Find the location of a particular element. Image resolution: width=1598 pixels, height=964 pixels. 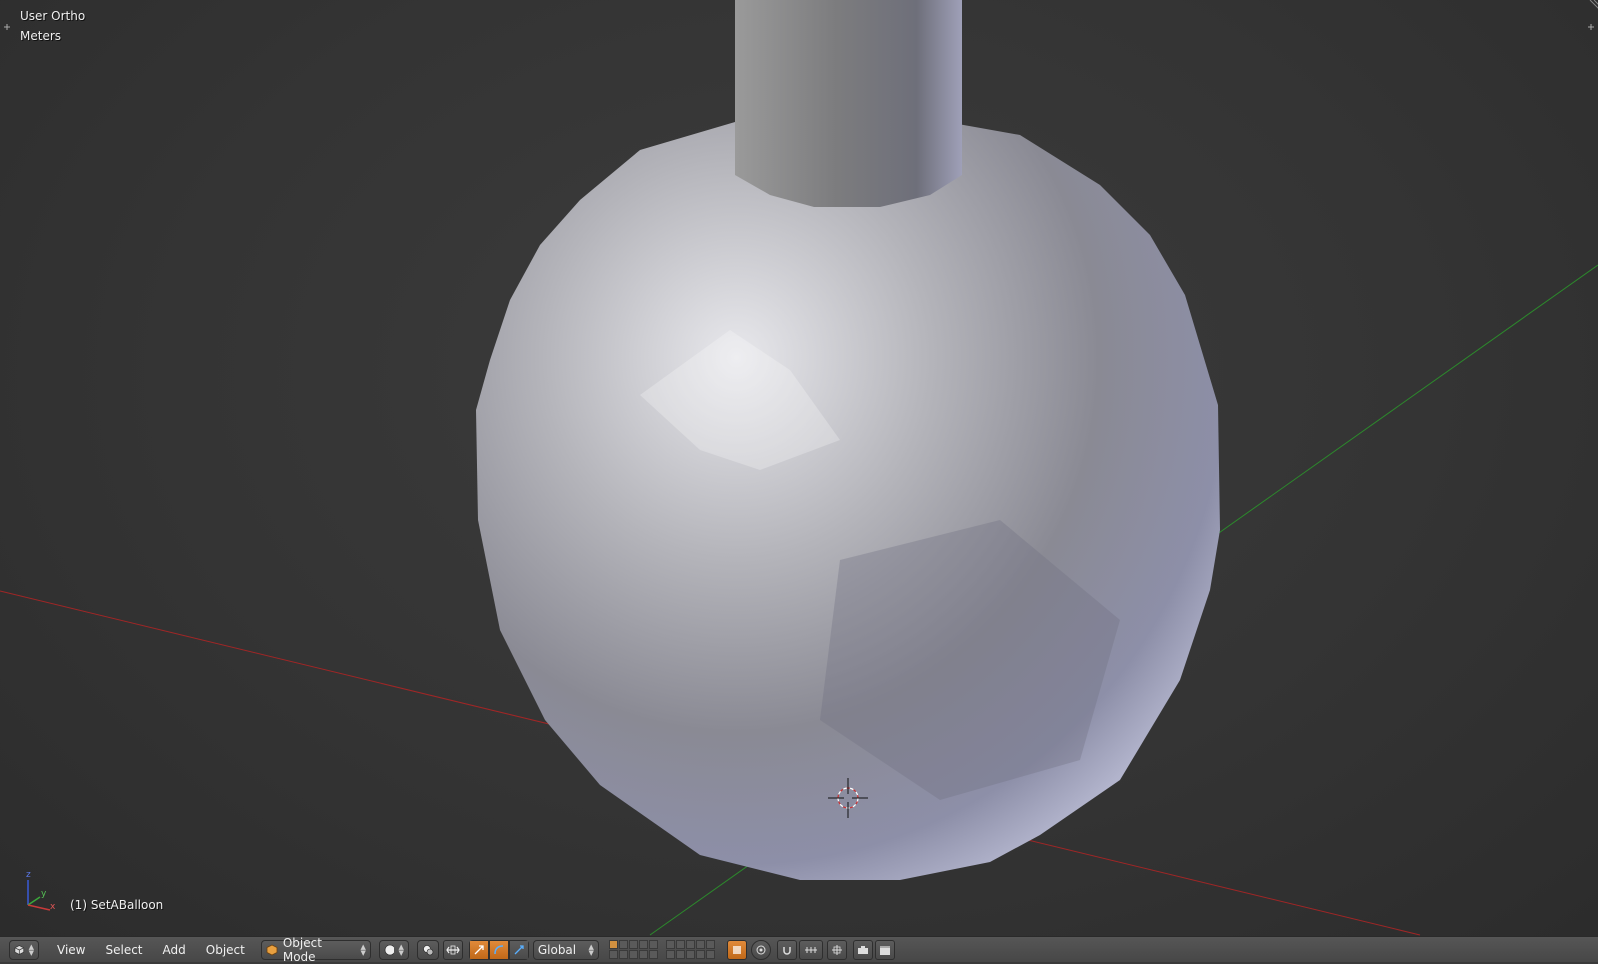

active-object-label: (1) SetABalloon is located at coordinates (117, 905).